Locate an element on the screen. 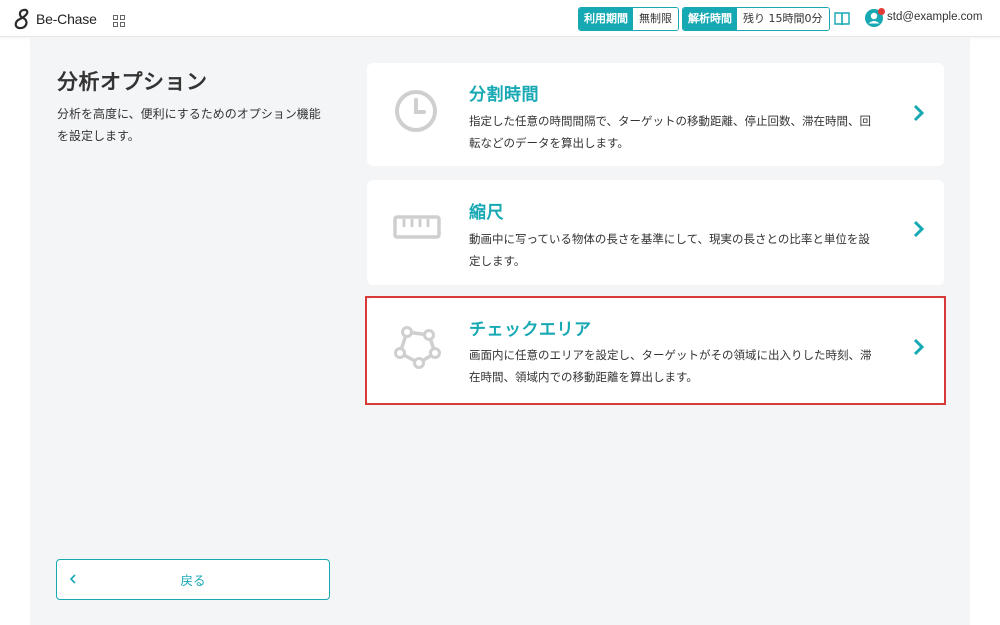 This screenshot has height=625, width=1000. ruler-icon is located at coordinates (417, 229).